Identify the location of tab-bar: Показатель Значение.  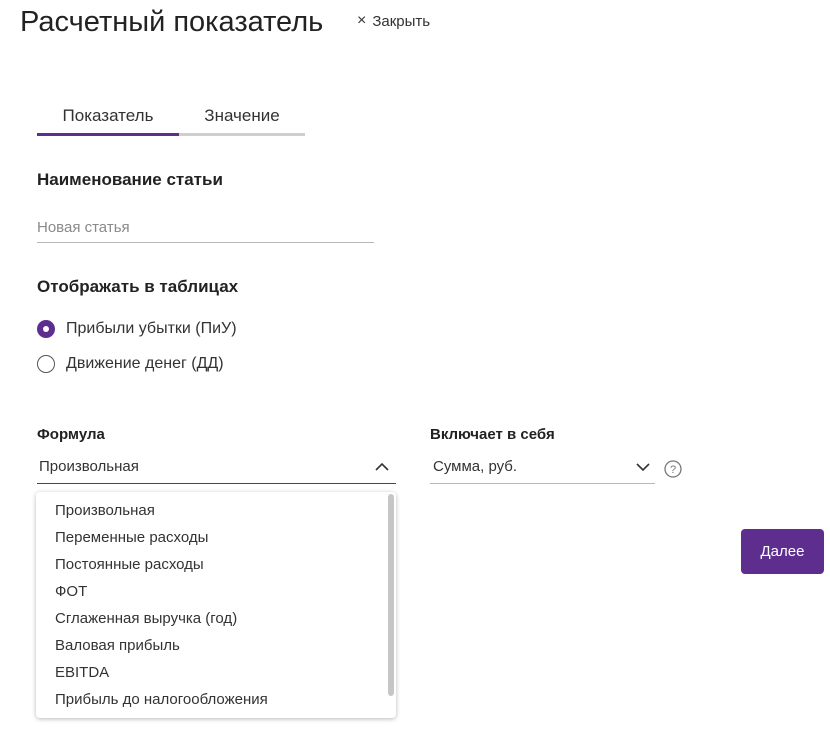
(171, 117).